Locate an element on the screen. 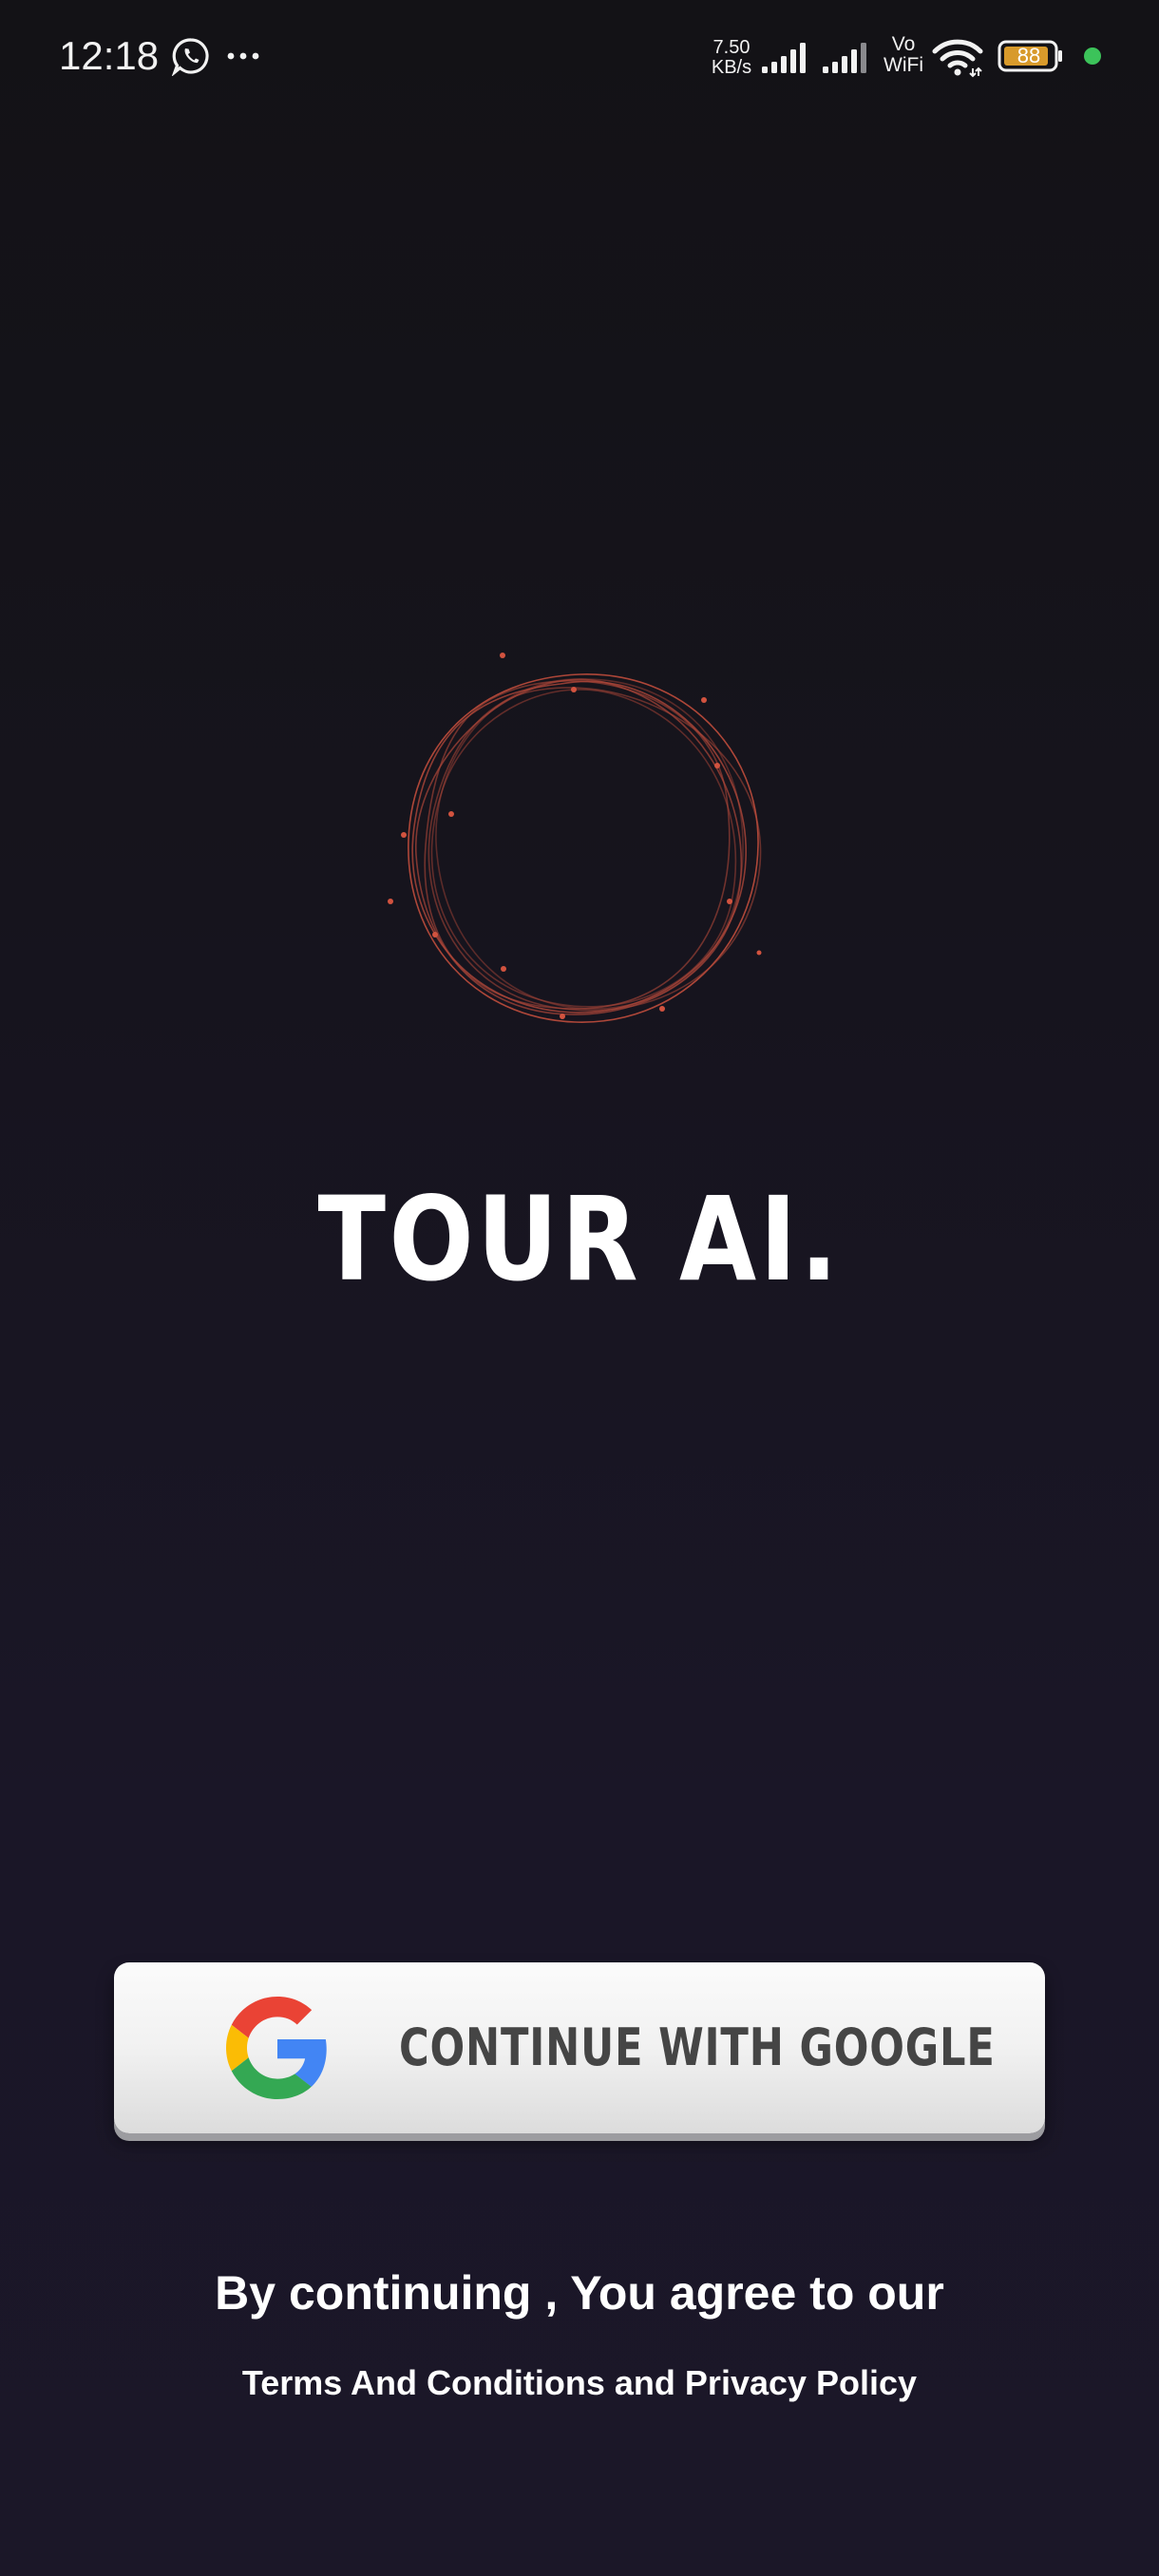 This screenshot has width=1159, height=2576. whatsapp-icon is located at coordinates (190, 57).